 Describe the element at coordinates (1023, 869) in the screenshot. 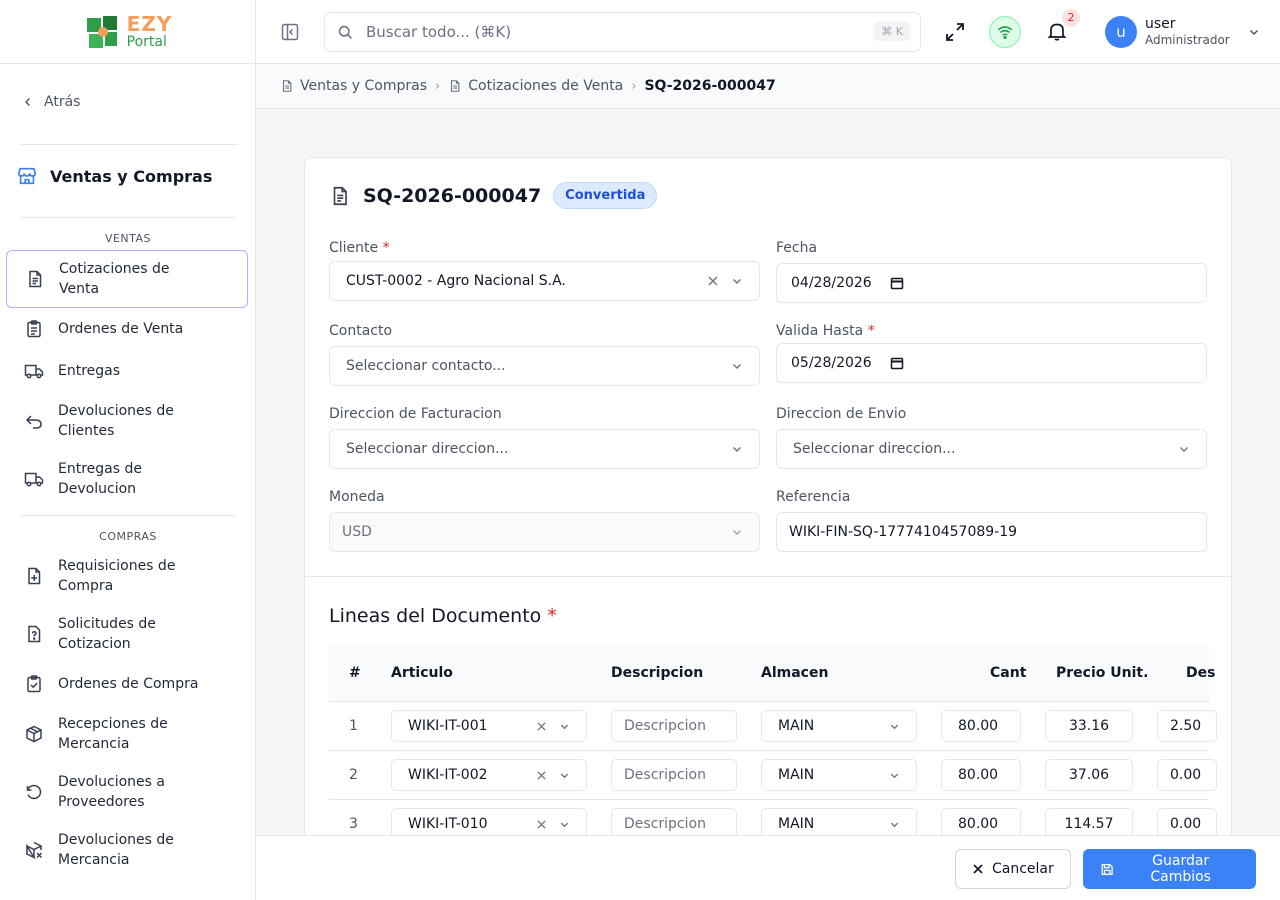

I see `cancel-label: Cancelar` at that location.